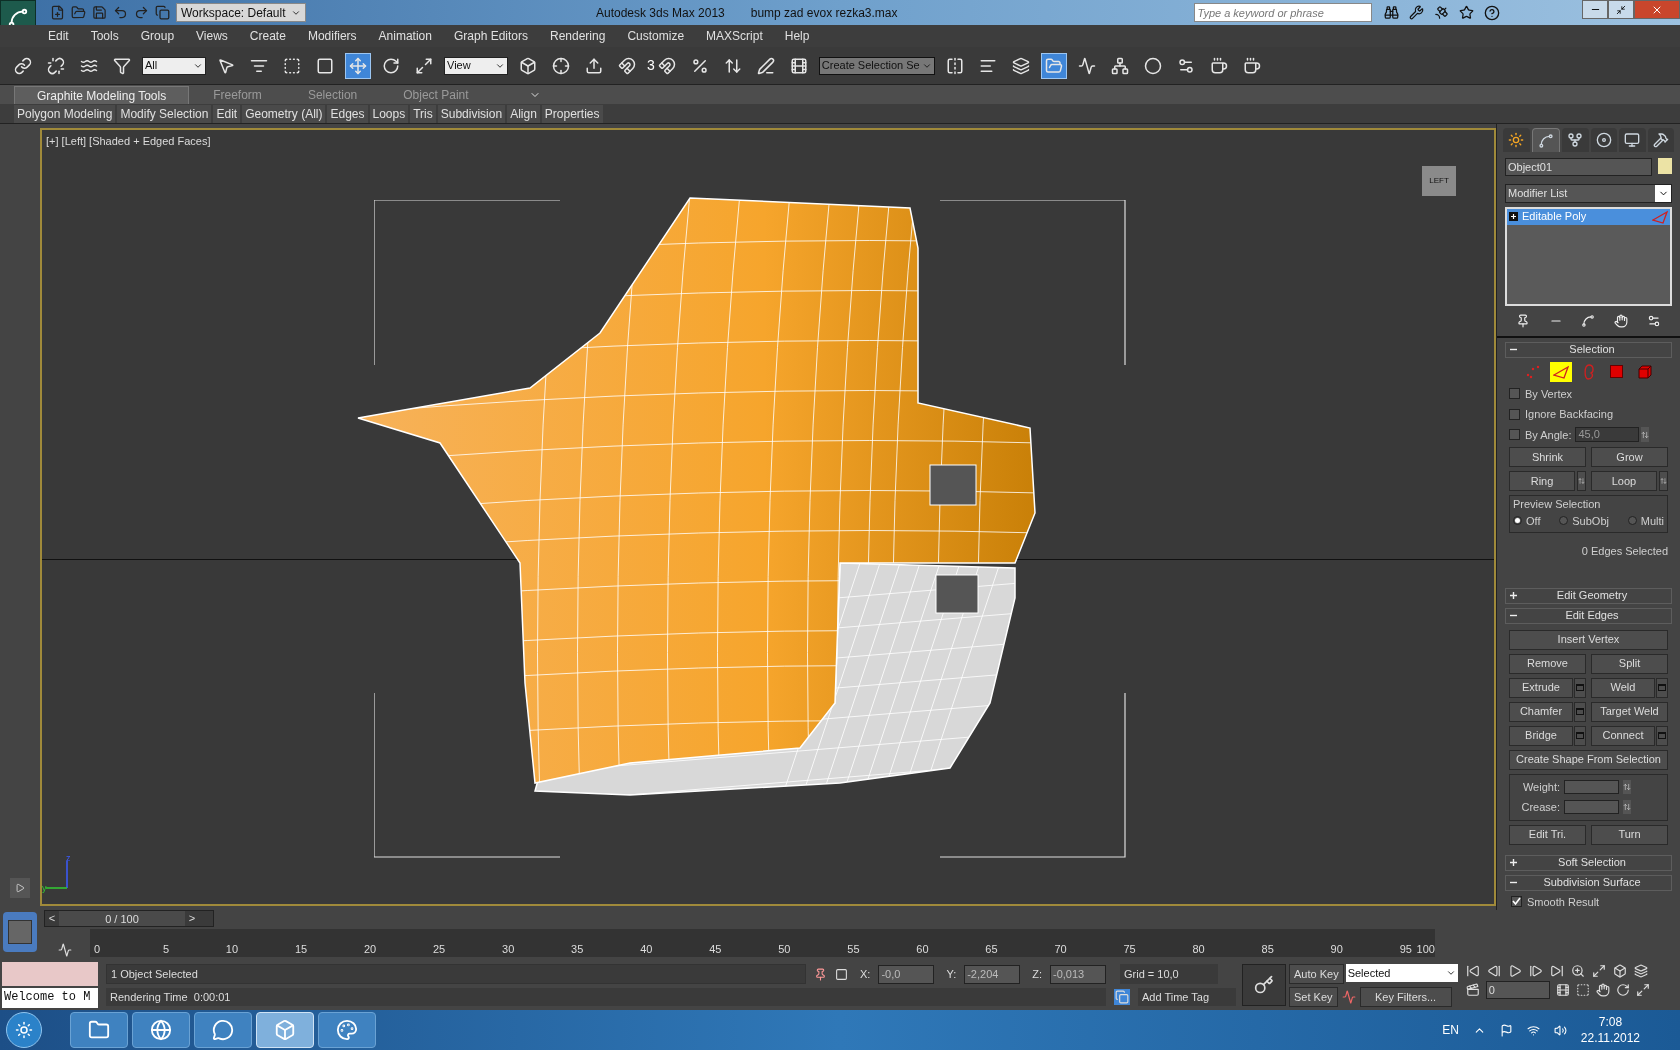 This screenshot has width=1680, height=1050. I want to click on ribbon-panel: Polygon Modeling, so click(65, 113).